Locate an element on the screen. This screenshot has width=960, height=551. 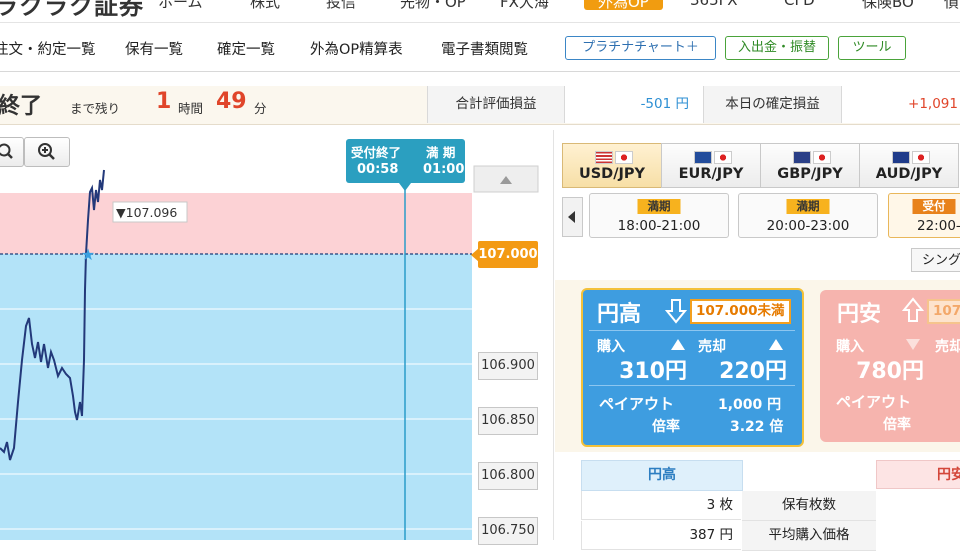
nav-futures: 先物・OP is located at coordinates (433, 6).